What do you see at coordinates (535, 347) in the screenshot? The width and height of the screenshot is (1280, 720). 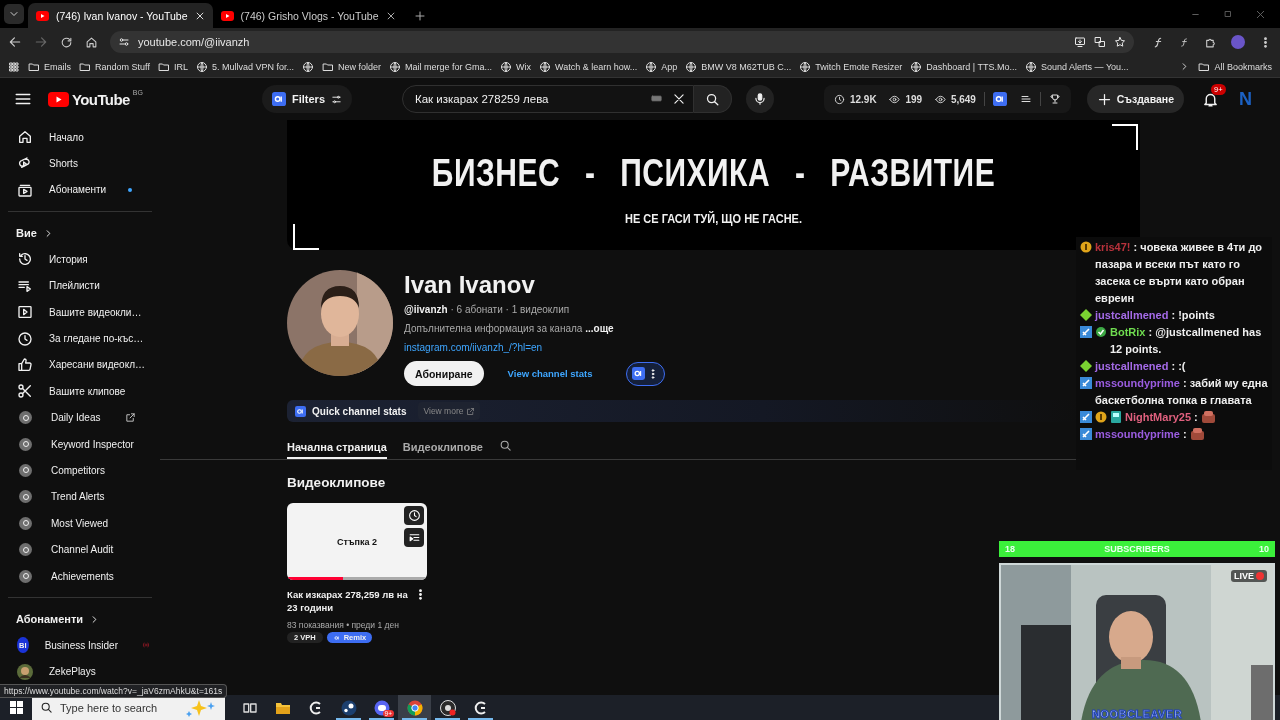 I see `channel-link: instagram.com/iivanzh_/?hl=en` at bounding box center [535, 347].